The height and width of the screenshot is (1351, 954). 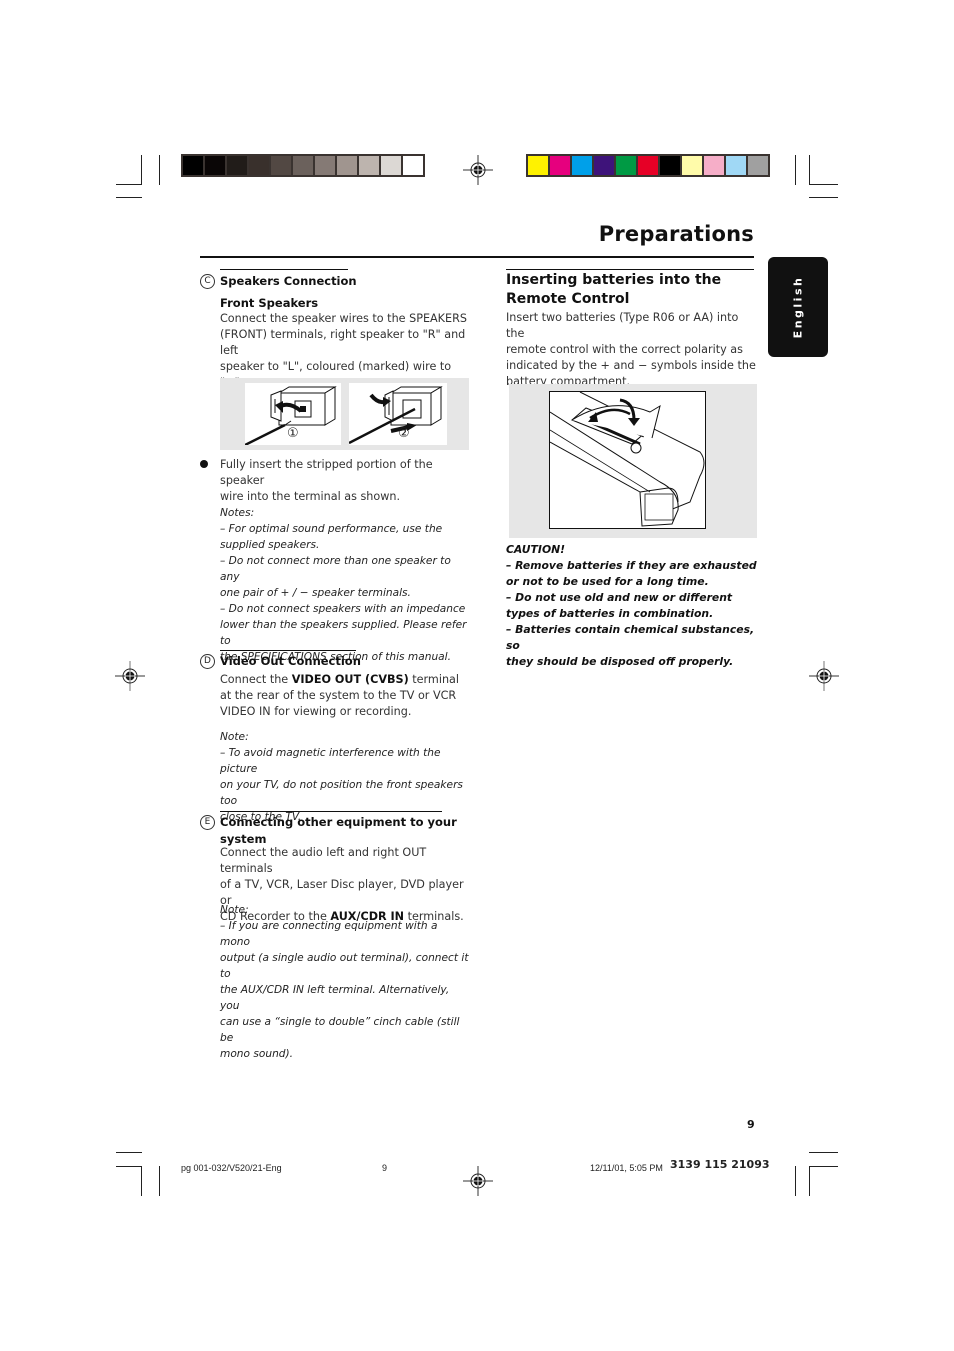 What do you see at coordinates (676, 234) in the screenshot?
I see `page-title: Preparations` at bounding box center [676, 234].